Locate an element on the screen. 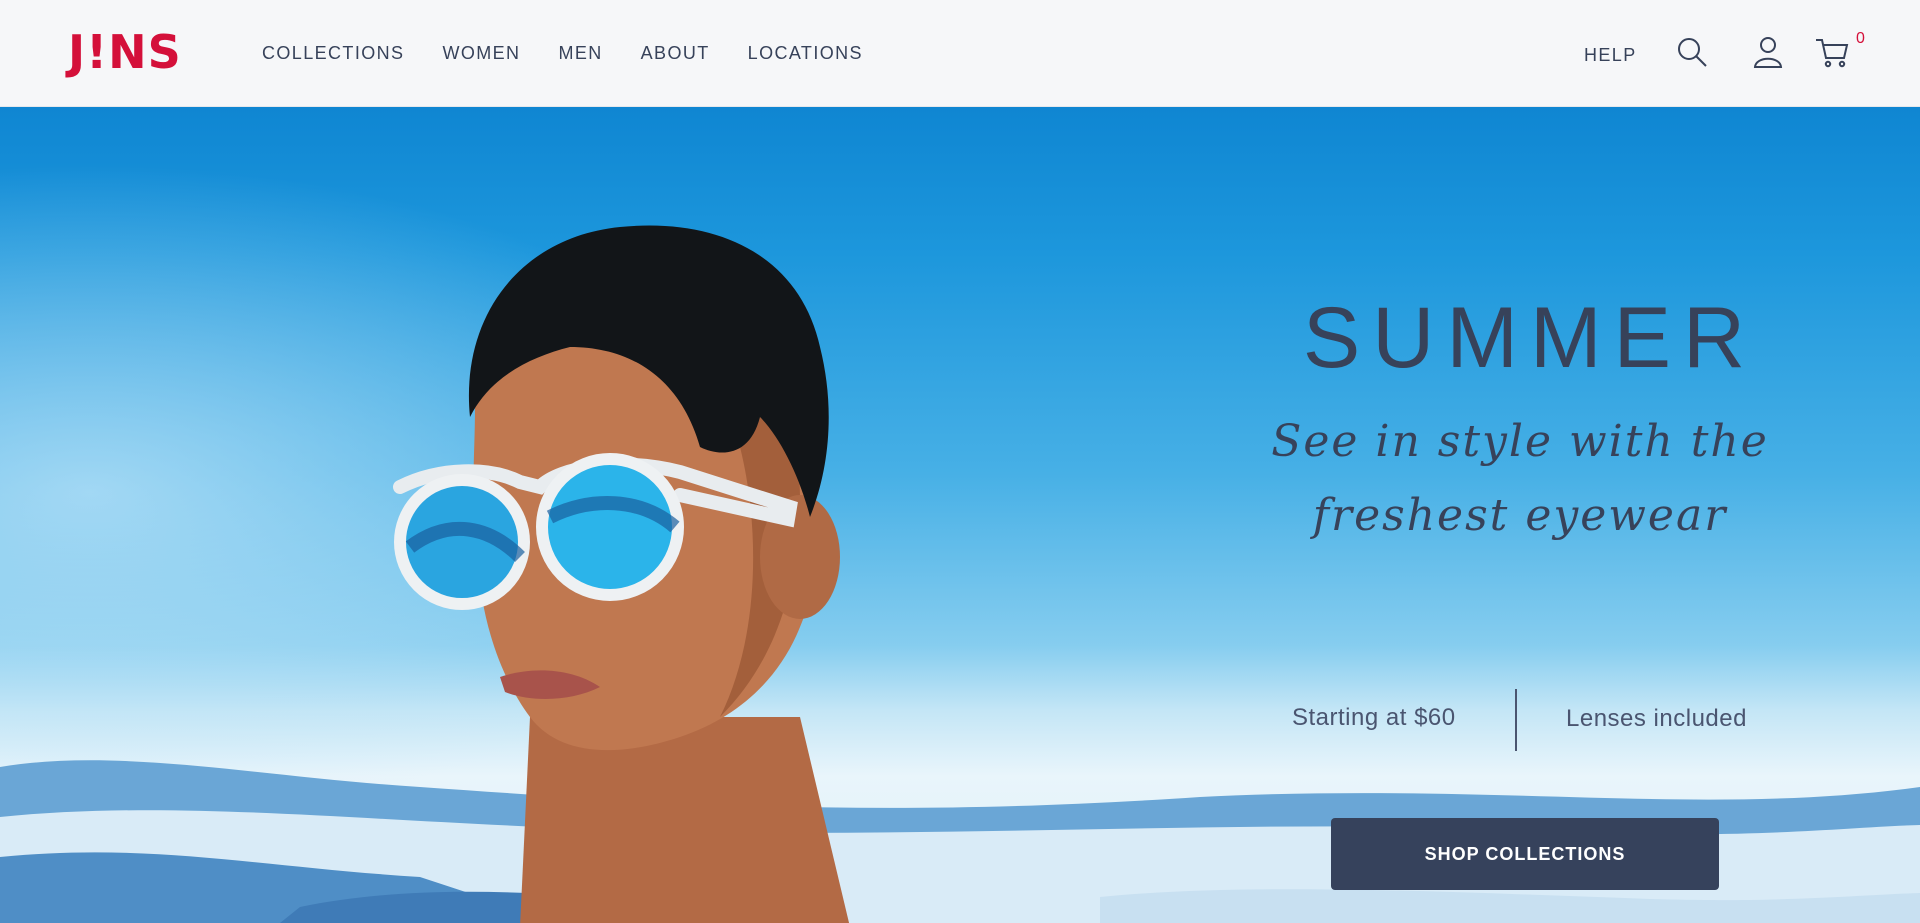  hero-headline: SUMMER is located at coordinates (1530, 338).